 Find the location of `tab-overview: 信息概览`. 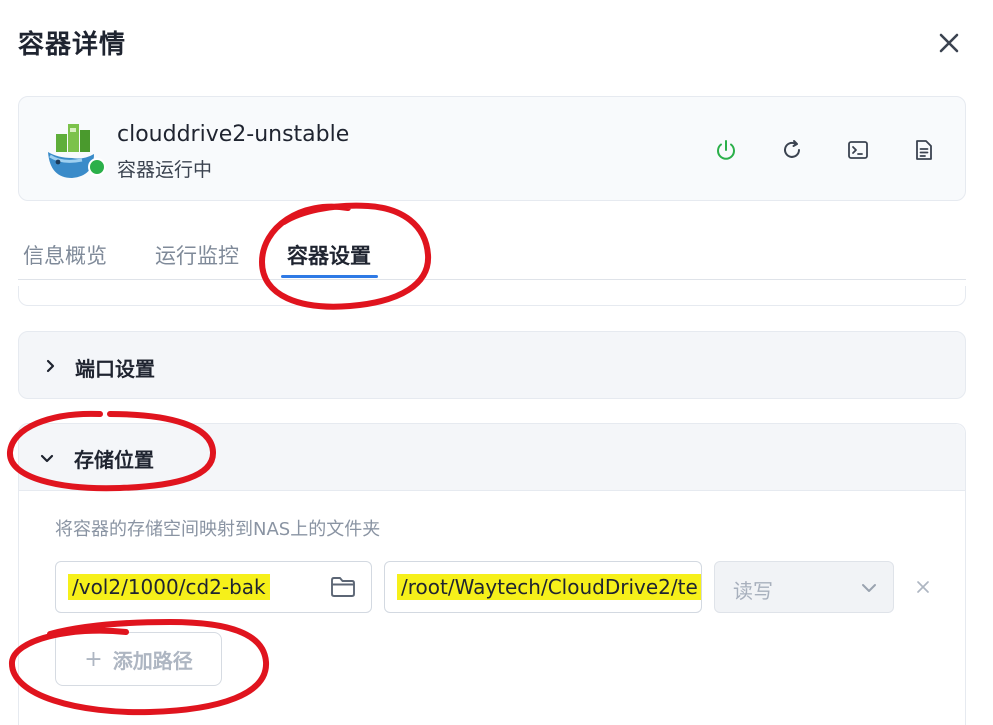

tab-overview: 信息概览 is located at coordinates (65, 255).